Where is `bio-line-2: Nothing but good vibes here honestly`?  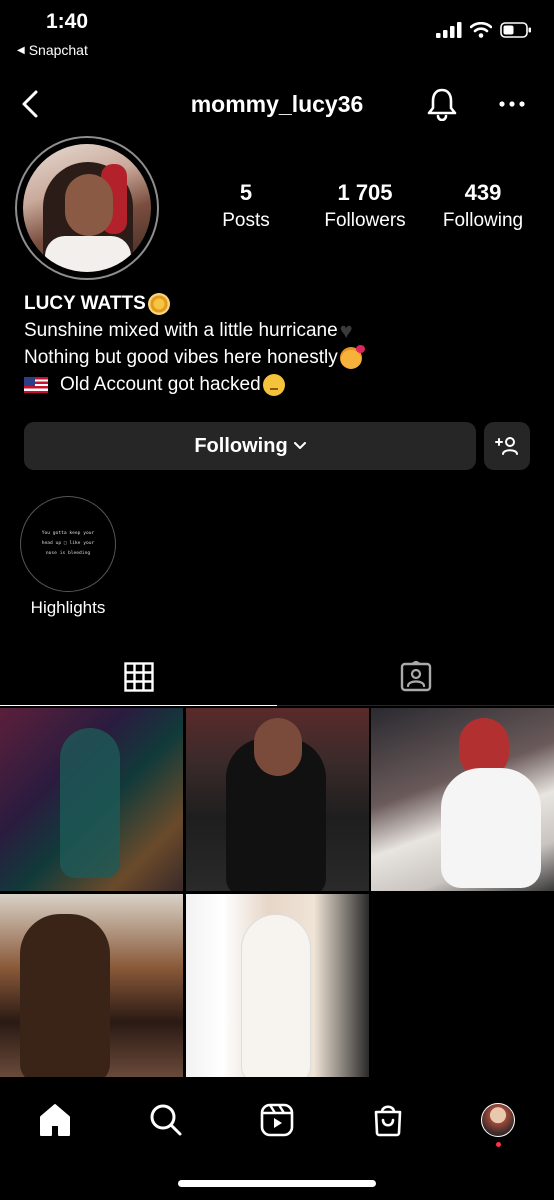
bio-line-2: Nothing but good vibes here honestly is located at coordinates (279, 357).